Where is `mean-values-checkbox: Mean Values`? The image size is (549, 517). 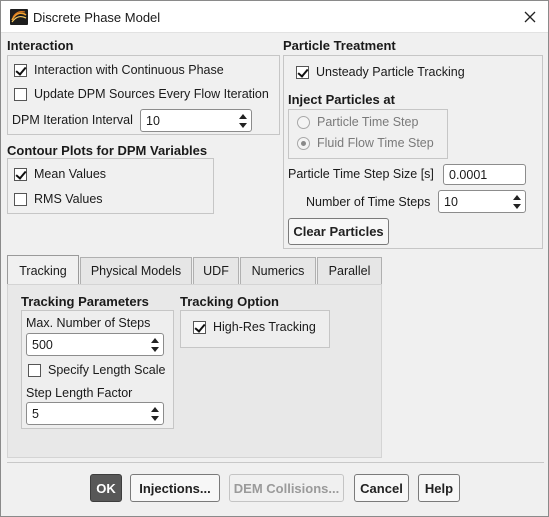 mean-values-checkbox: Mean Values is located at coordinates (60, 174).